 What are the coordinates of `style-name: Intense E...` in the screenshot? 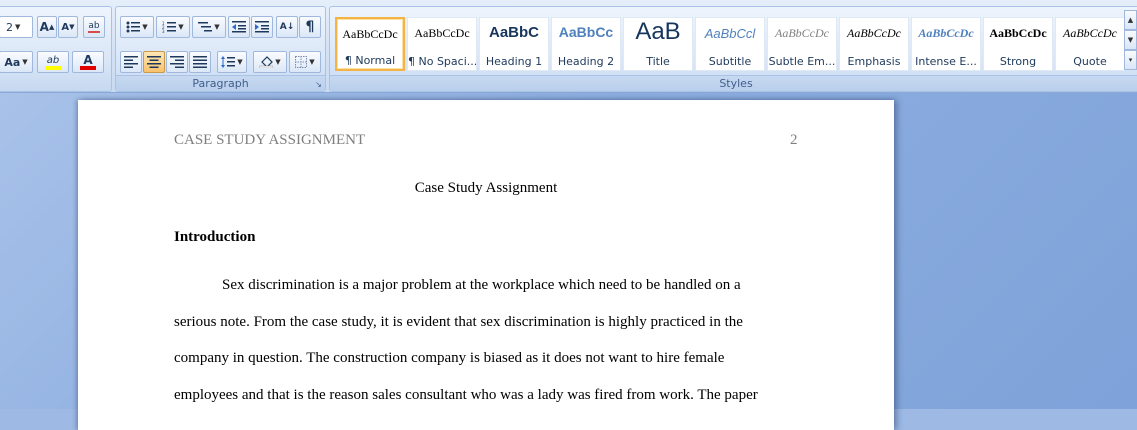 It's located at (946, 61).